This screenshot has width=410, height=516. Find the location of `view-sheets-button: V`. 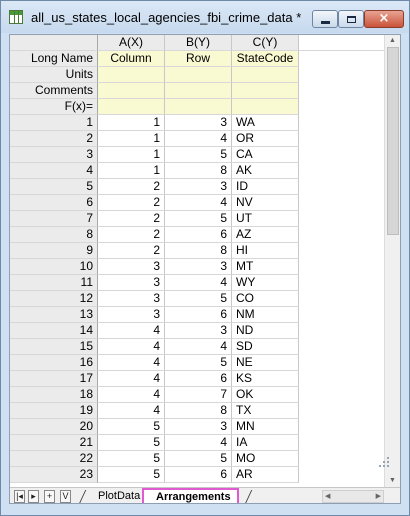

view-sheets-button: V is located at coordinates (65, 496).